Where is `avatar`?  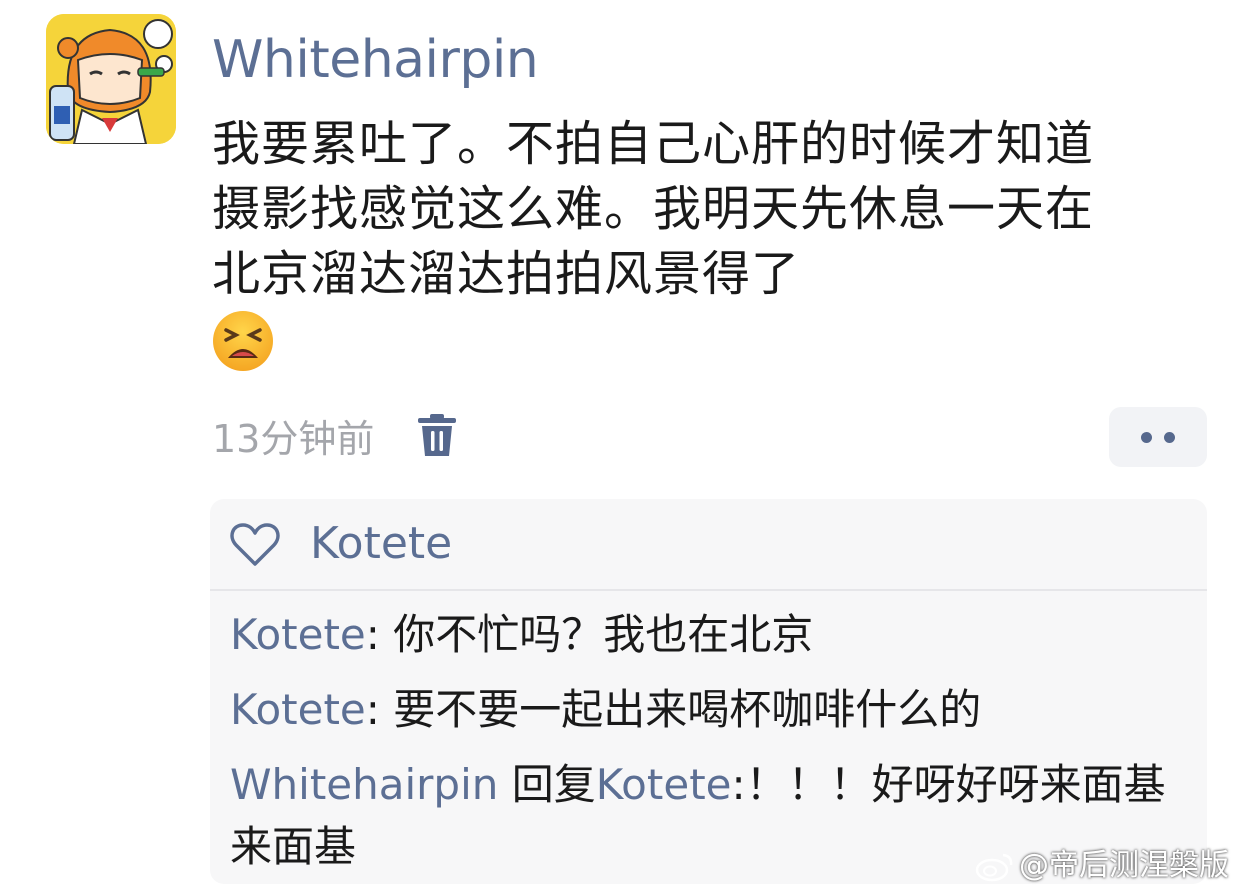
avatar is located at coordinates (111, 79).